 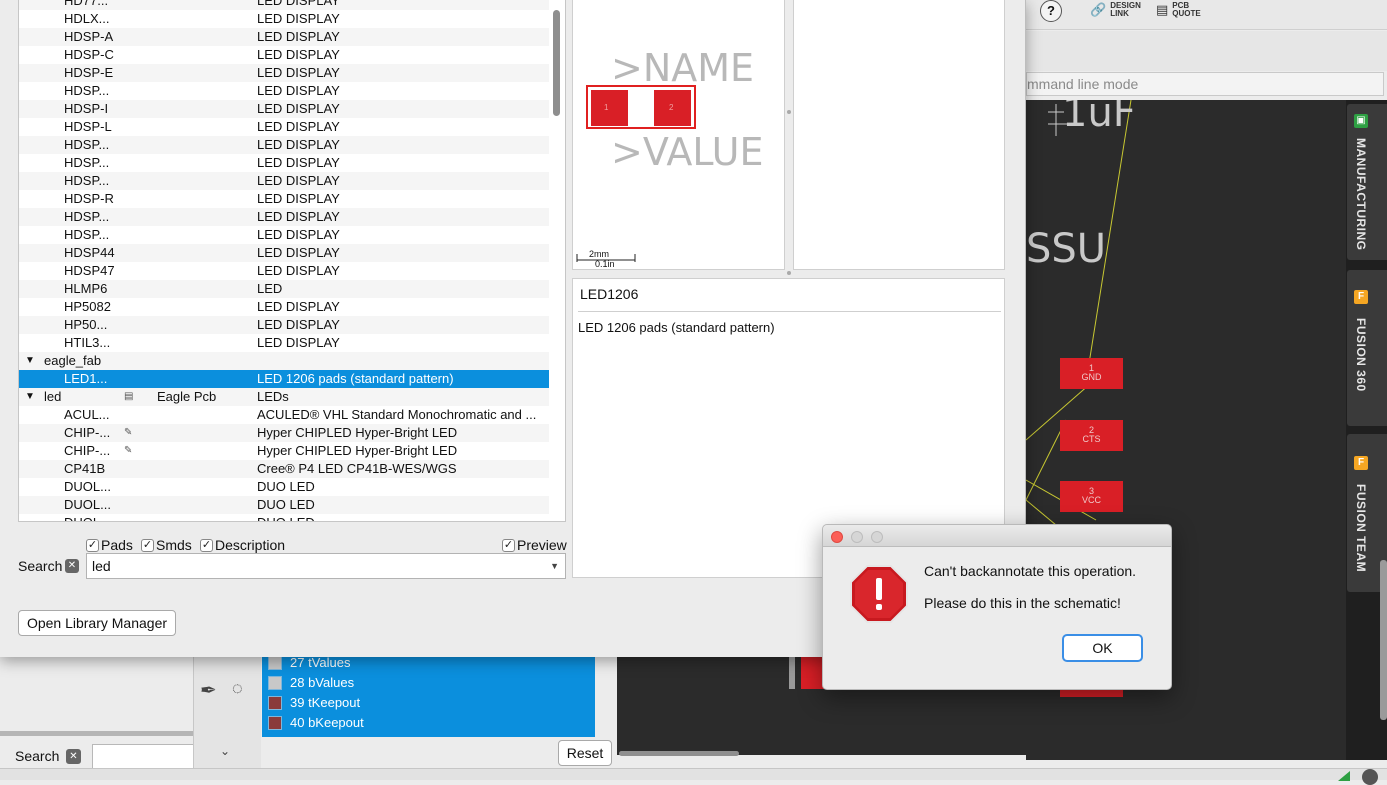 What do you see at coordinates (671, 107) in the screenshot?
I see `pad-2-number: 2` at bounding box center [671, 107].